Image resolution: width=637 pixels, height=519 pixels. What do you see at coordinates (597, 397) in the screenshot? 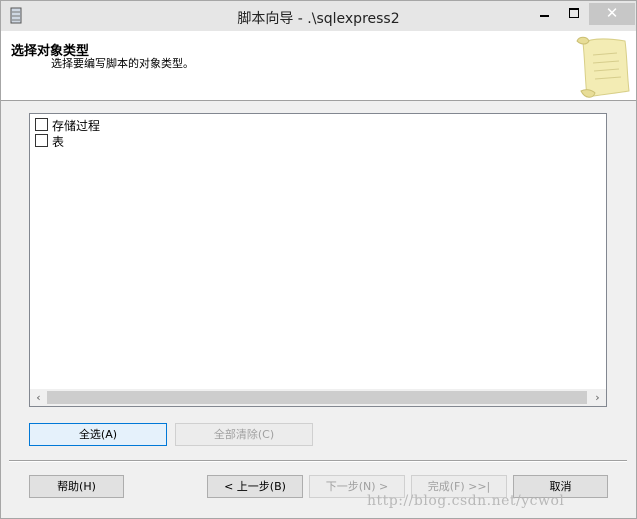
I see `scroll-right-icon: ›` at bounding box center [597, 397].